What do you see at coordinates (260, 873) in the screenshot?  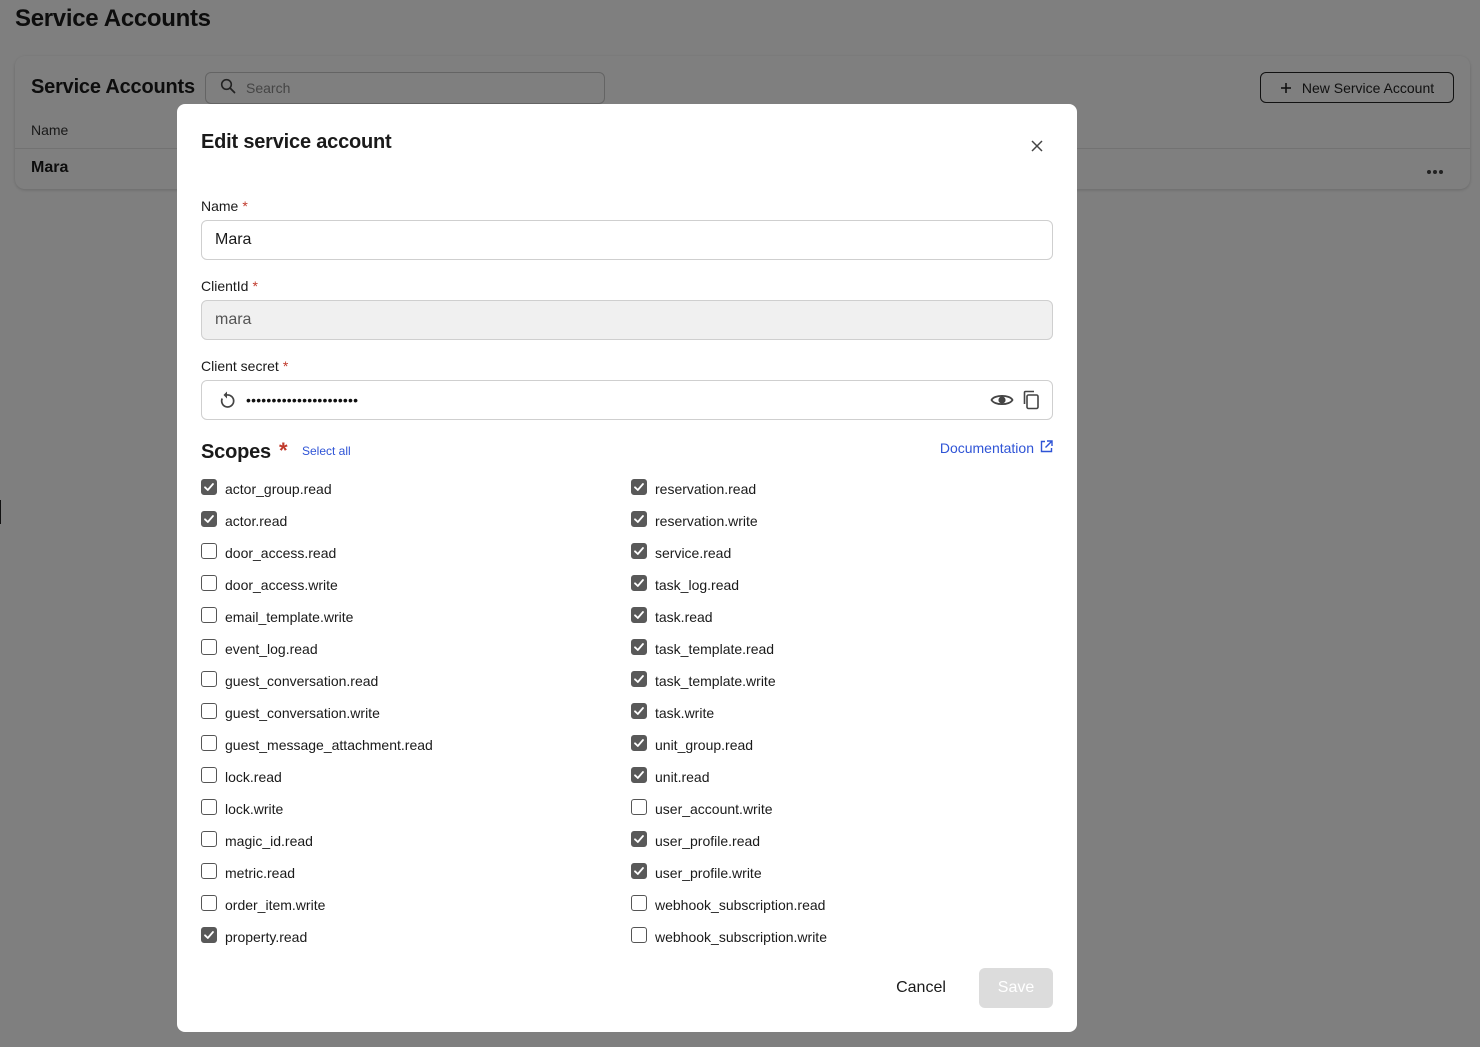 I see `scope-label: metric.read` at bounding box center [260, 873].